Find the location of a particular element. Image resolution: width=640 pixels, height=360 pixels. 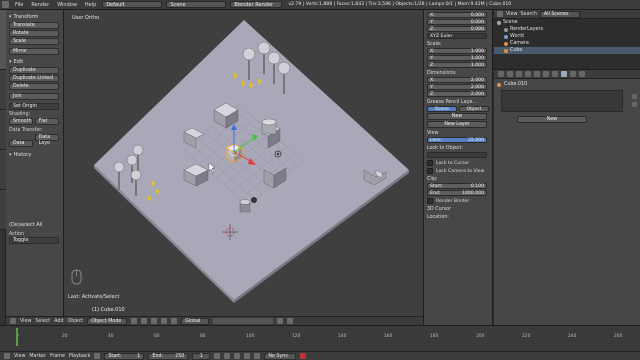

translate-manip-icon is located at coordinates (164, 321).